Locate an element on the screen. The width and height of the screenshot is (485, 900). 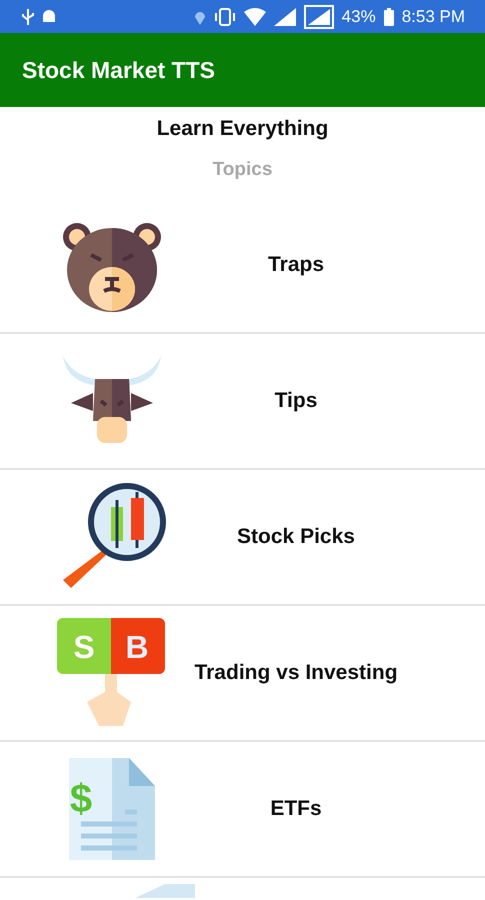
battery-level: 43% is located at coordinates (359, 16).